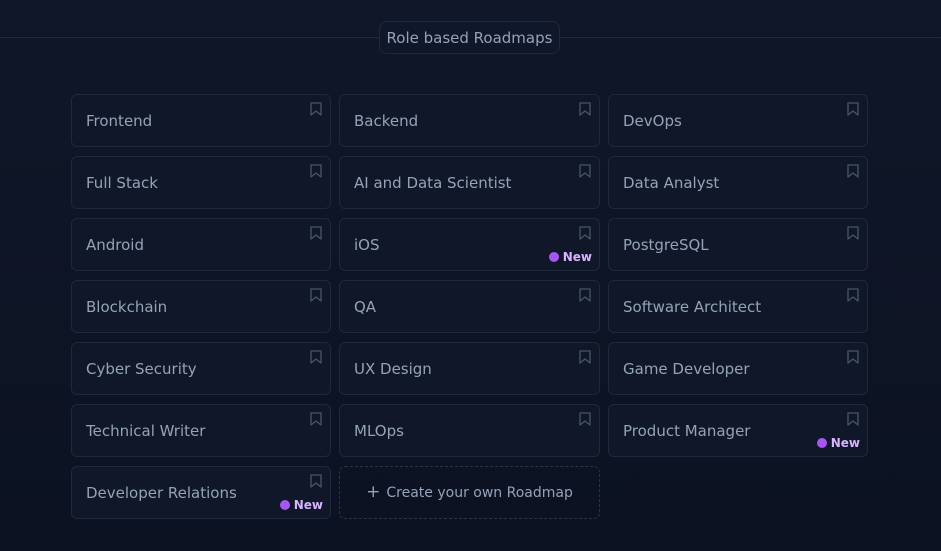 Image resolution: width=941 pixels, height=551 pixels. Describe the element at coordinates (687, 430) in the screenshot. I see `roadmap-label: Product Manager` at that location.